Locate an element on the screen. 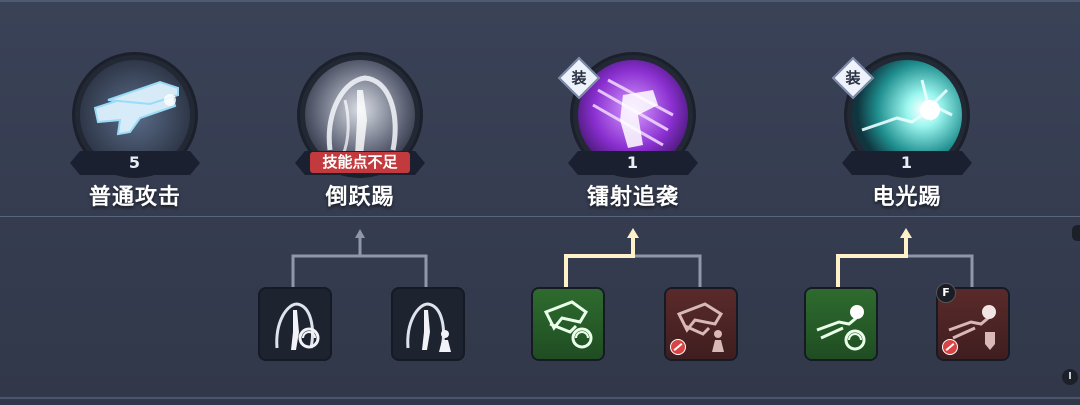 The width and height of the screenshot is (1080, 405). node-backflip-alt is located at coordinates (428, 324).